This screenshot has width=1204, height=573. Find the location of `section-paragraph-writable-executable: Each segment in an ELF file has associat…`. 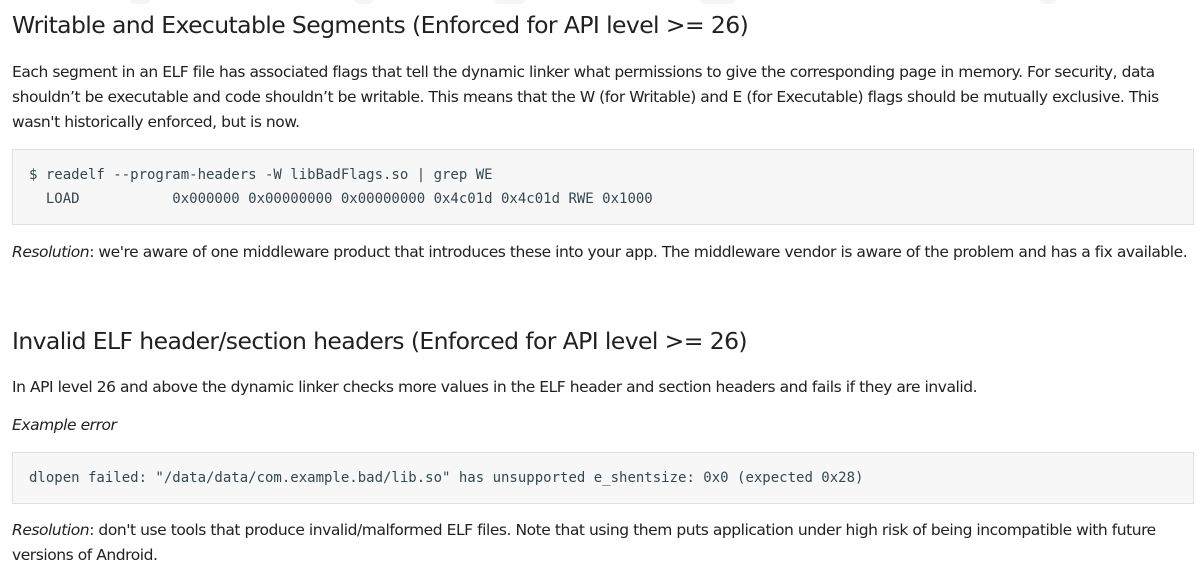

section-paragraph-writable-executable: Each segment in an ELF file has associat… is located at coordinates (585, 97).